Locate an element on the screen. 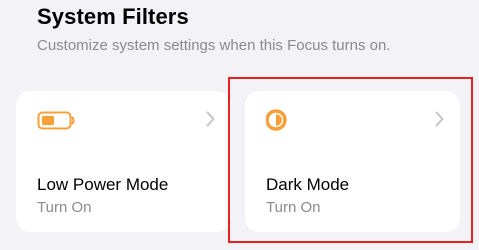 The height and width of the screenshot is (250, 479). battery-icon is located at coordinates (56, 120).